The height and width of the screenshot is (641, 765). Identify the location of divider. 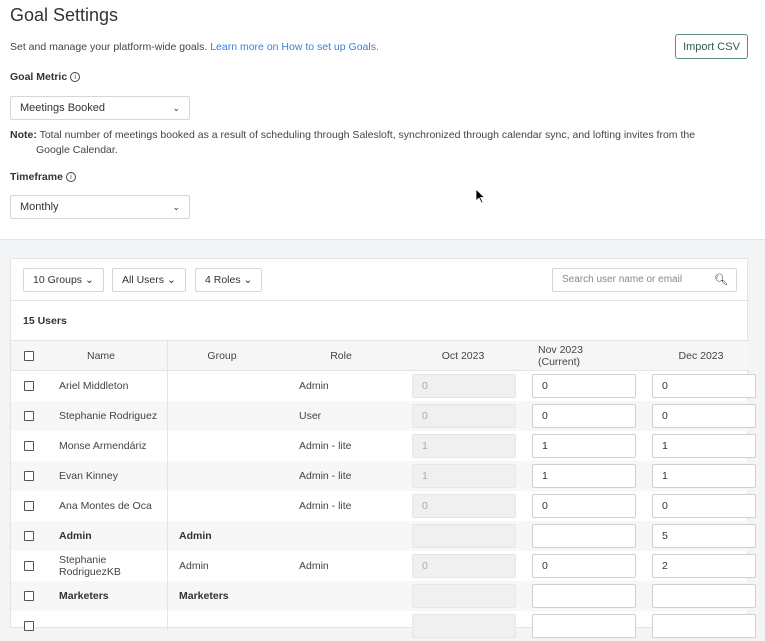
(380, 300).